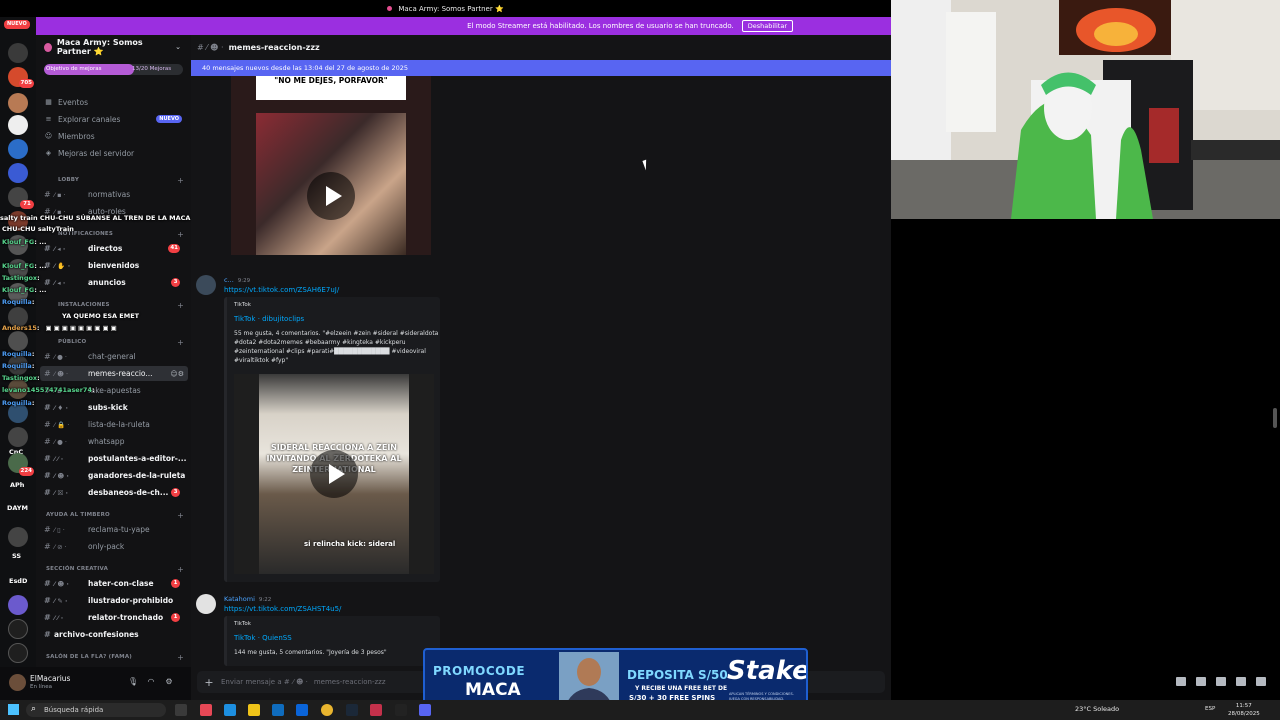 The image size is (1280, 720). Describe the element at coordinates (96, 710) in the screenshot. I see `taskbar-search: Búsqueda rápida` at that location.